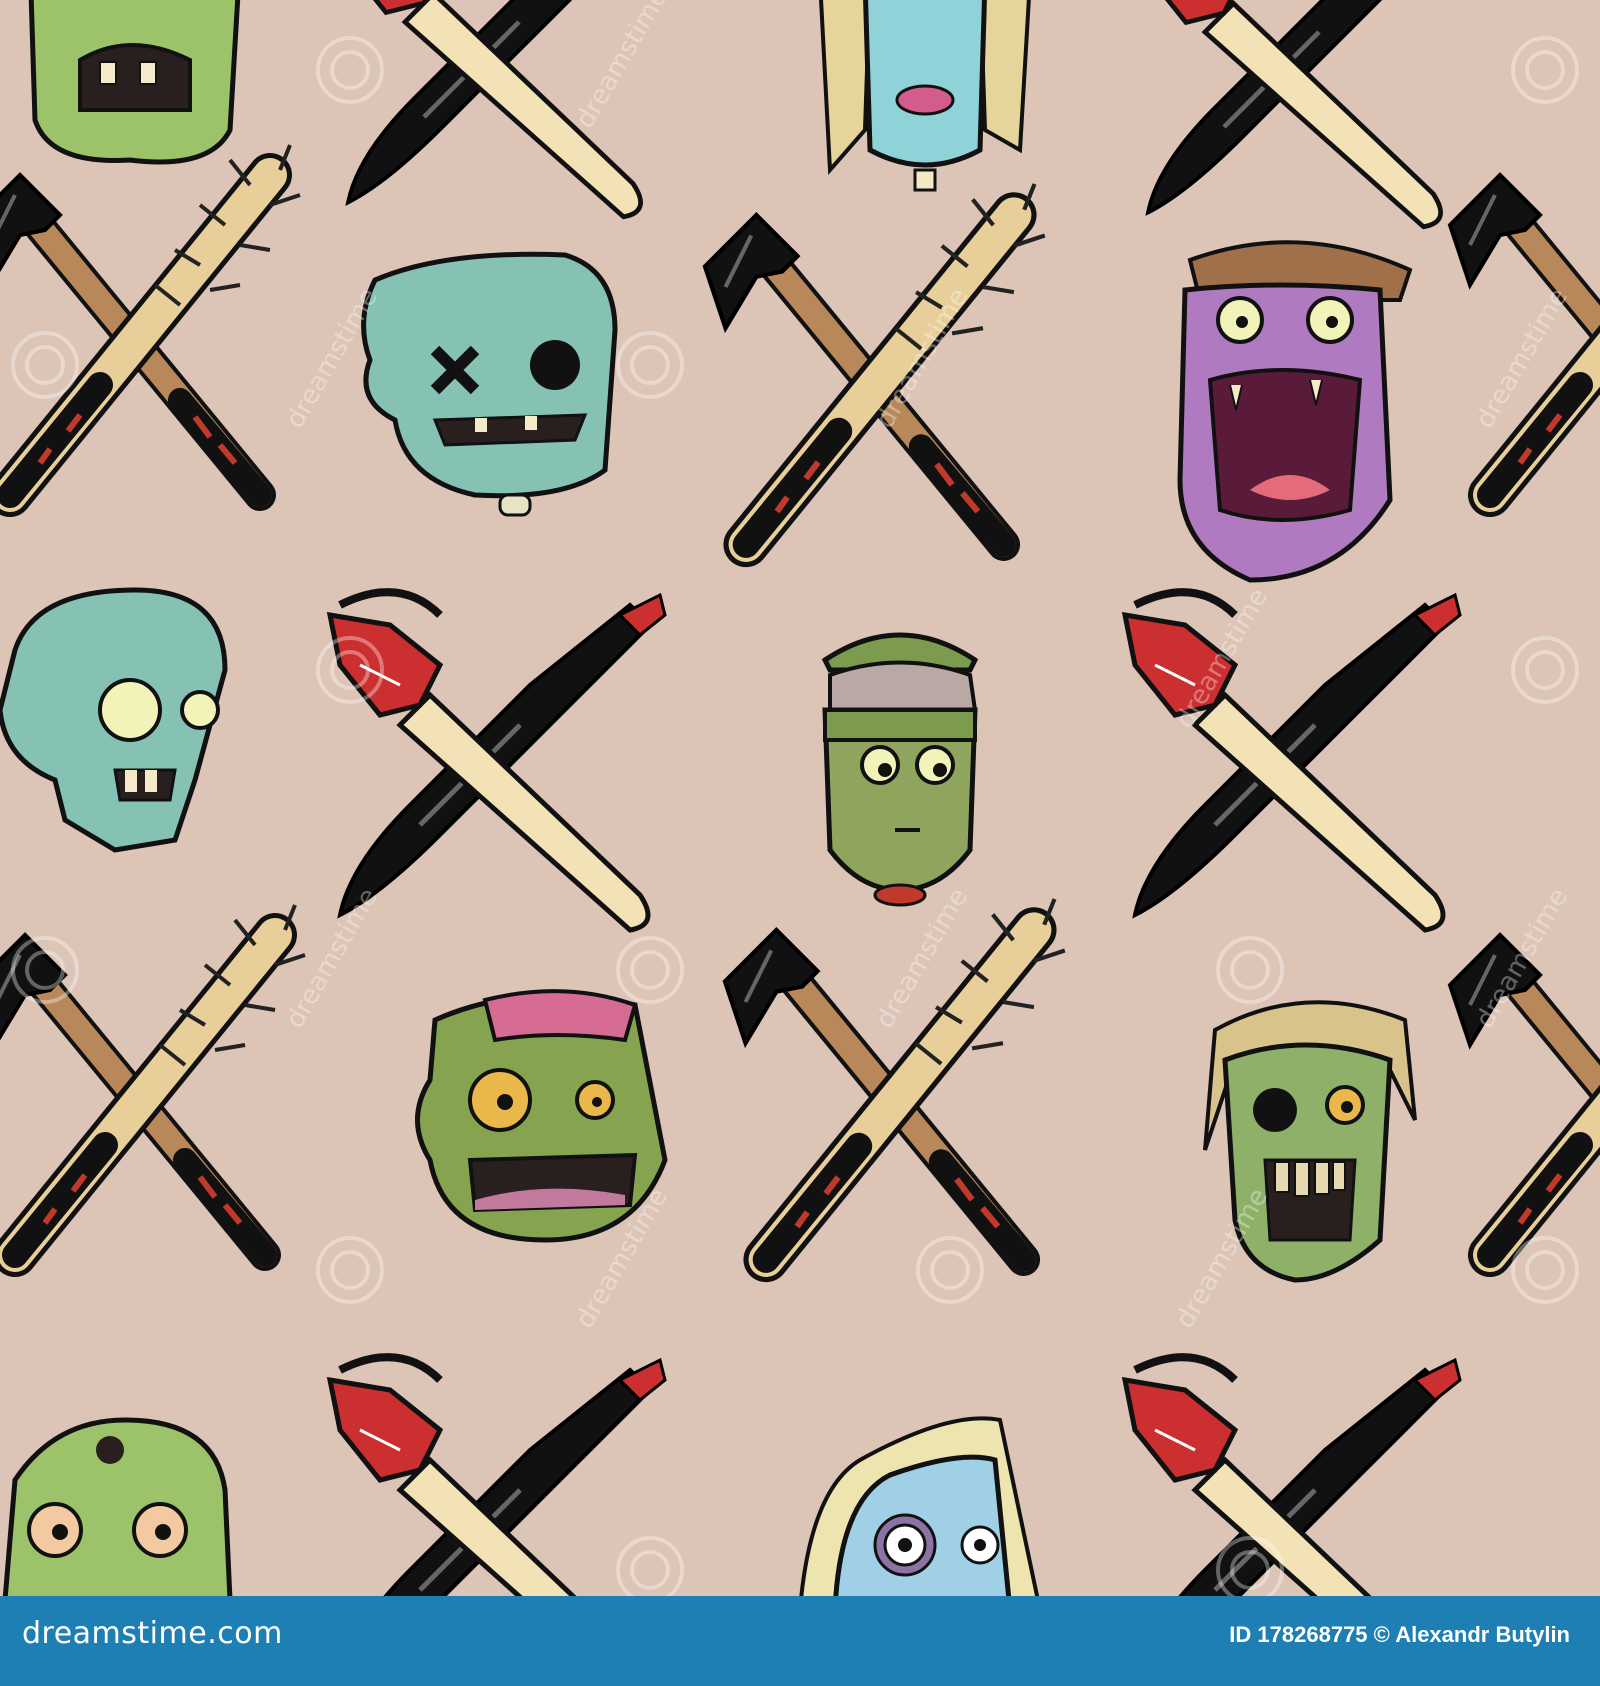  What do you see at coordinates (541, 1116) in the screenshot?
I see `zombie-head-green-stitched` at bounding box center [541, 1116].